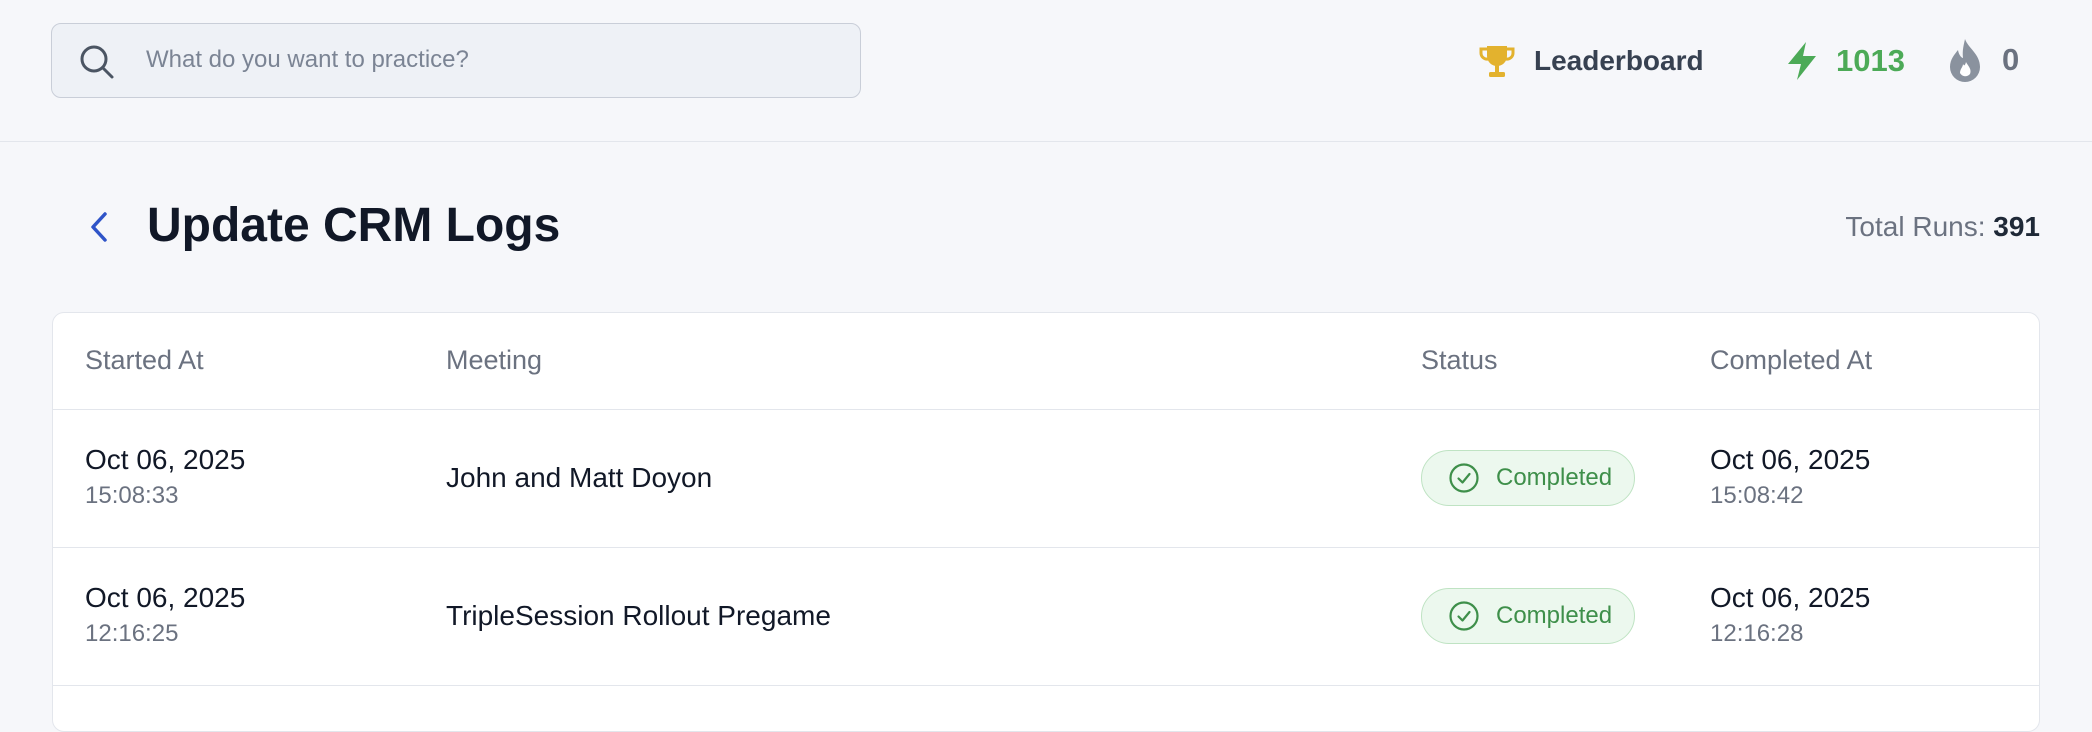  Describe the element at coordinates (1915, 226) in the screenshot. I see `total-runs-label: Total Runs:` at that location.